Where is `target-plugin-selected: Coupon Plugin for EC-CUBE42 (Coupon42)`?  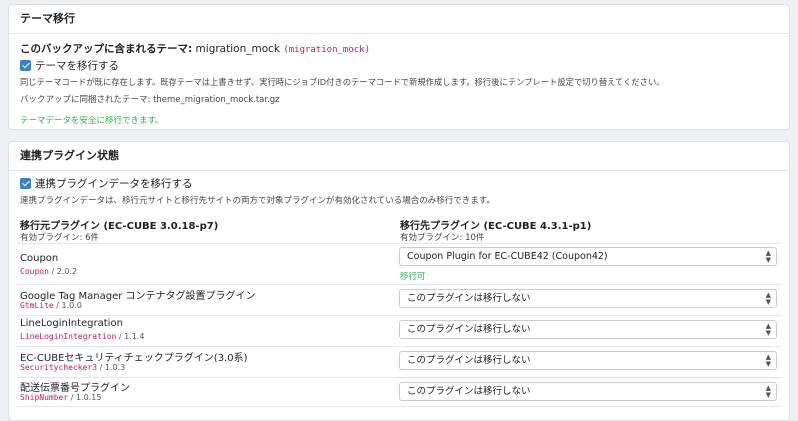
target-plugin-selected: Coupon Plugin for EC-CUBE42 (Coupon42) is located at coordinates (507, 256).